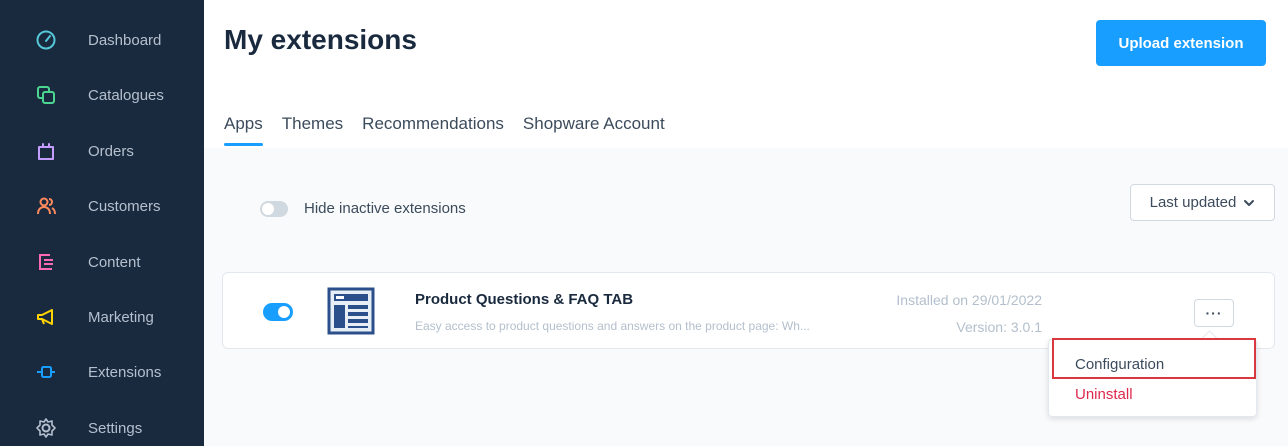 The image size is (1288, 446). I want to click on orders-icon, so click(46, 151).